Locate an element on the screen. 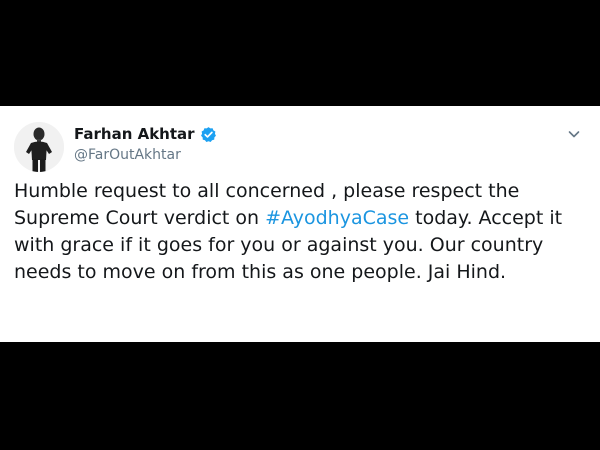 The height and width of the screenshot is (450, 600). chevron-down-icon is located at coordinates (574, 134).